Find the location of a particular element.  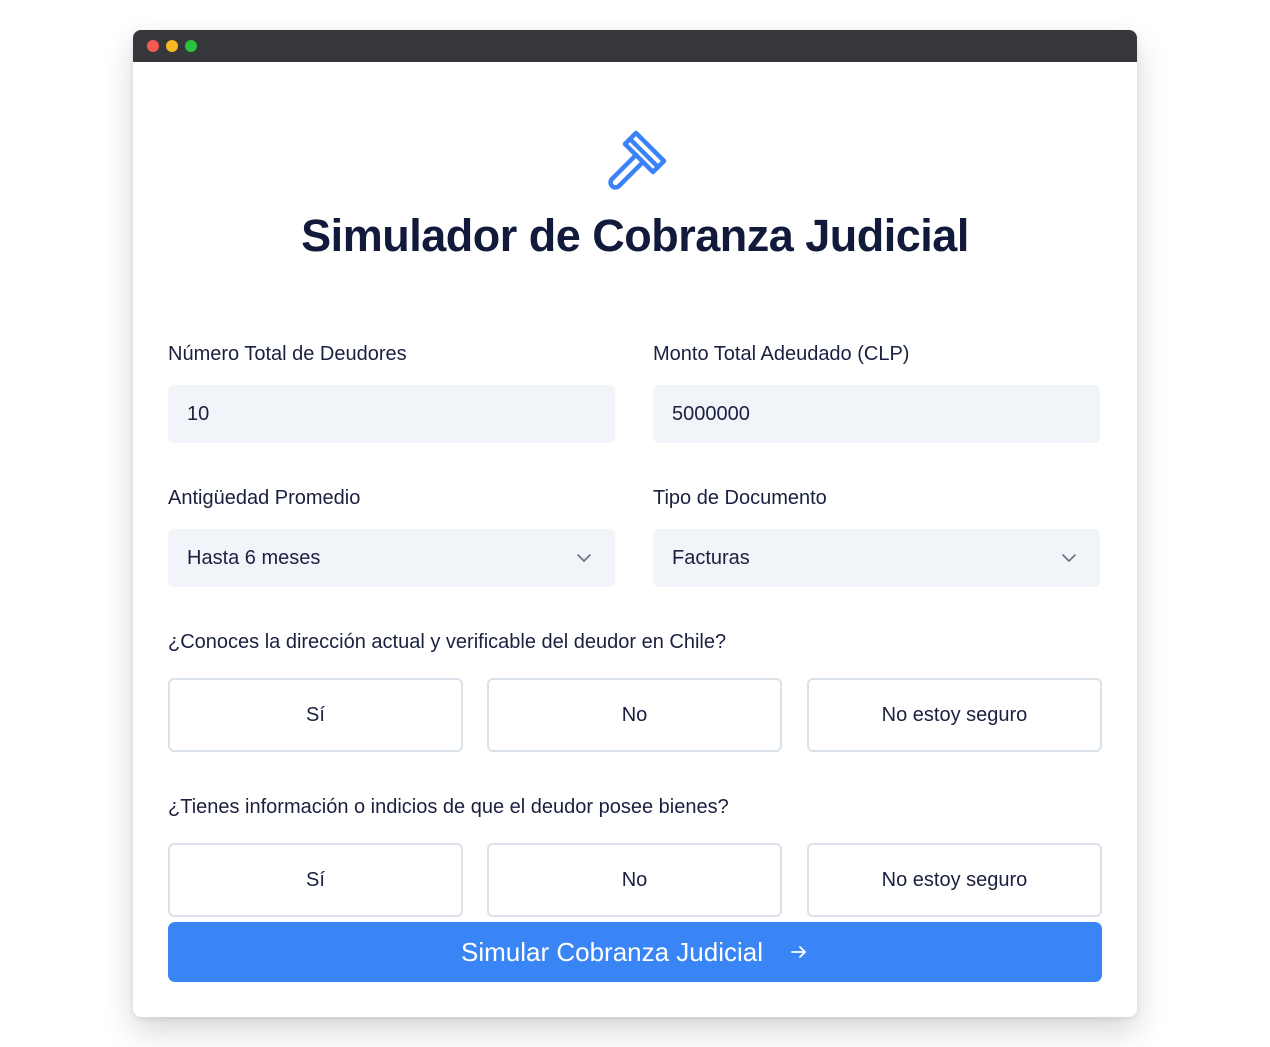

assets-option-yes: Sí is located at coordinates (315, 880).